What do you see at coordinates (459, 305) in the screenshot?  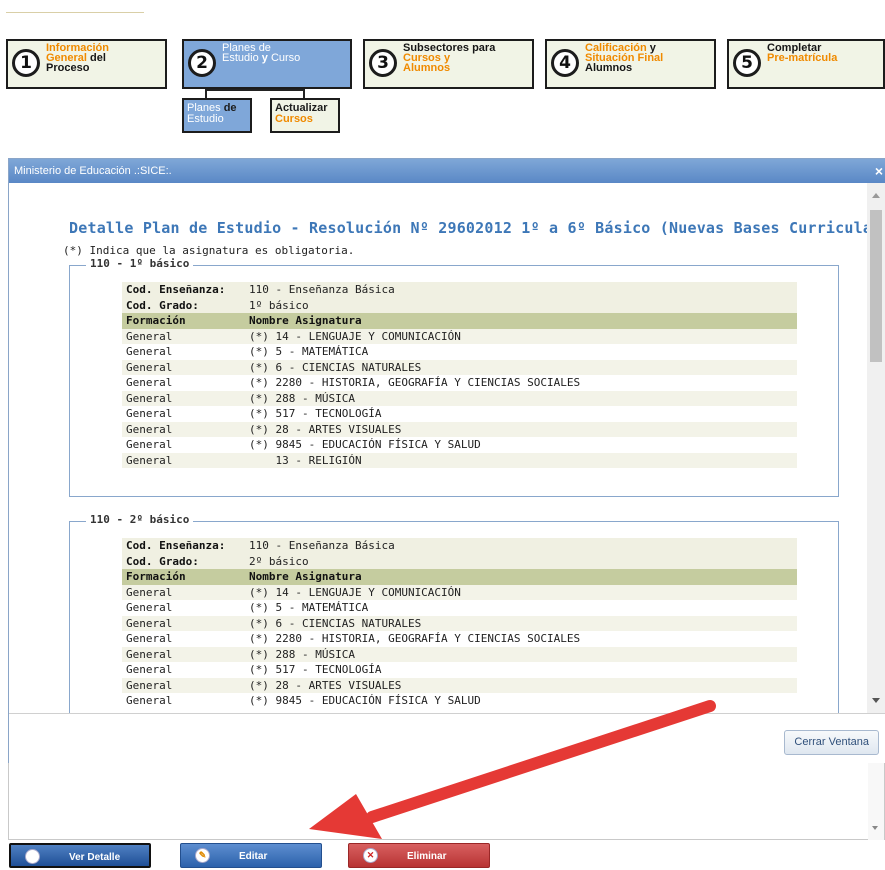 I see `meta-row: Cod. Grado: 1º básico` at bounding box center [459, 305].